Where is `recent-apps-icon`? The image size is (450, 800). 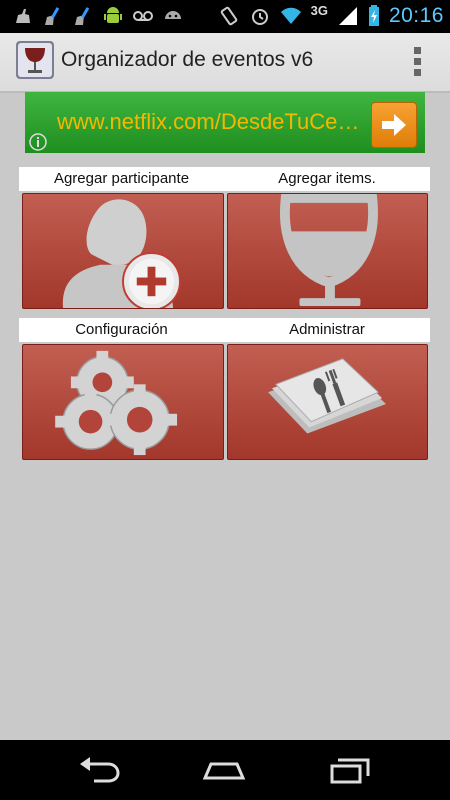 recent-apps-icon is located at coordinates (351, 770).